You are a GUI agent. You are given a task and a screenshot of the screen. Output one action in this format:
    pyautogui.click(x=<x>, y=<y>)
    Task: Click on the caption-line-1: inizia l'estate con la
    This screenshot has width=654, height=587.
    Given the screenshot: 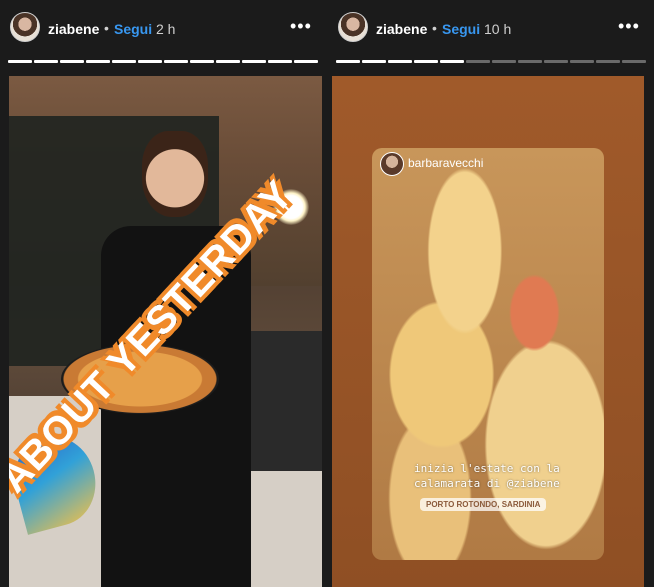 What is the action you would take?
    pyautogui.click(x=487, y=468)
    